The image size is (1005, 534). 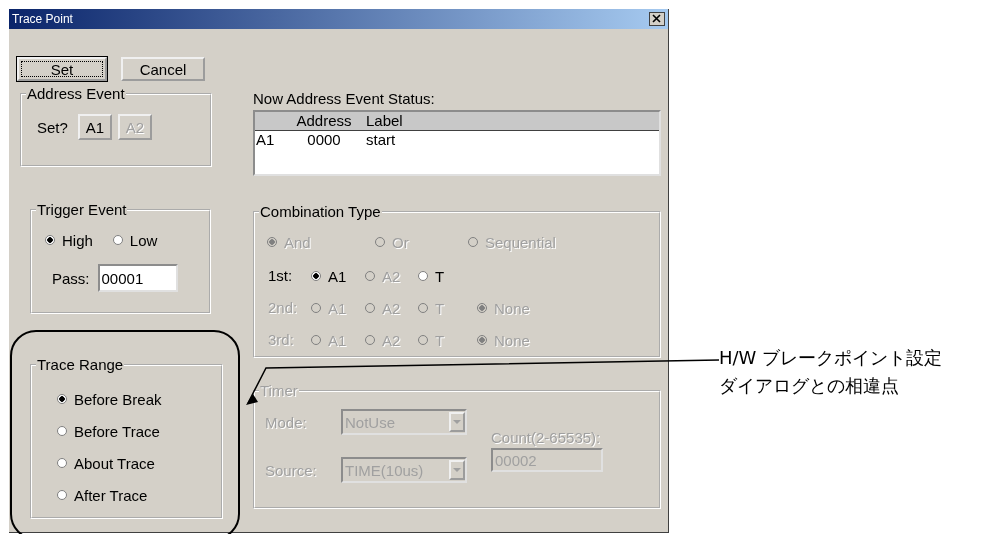 I want to click on status-label: Now Address Event Status:, so click(x=344, y=99).